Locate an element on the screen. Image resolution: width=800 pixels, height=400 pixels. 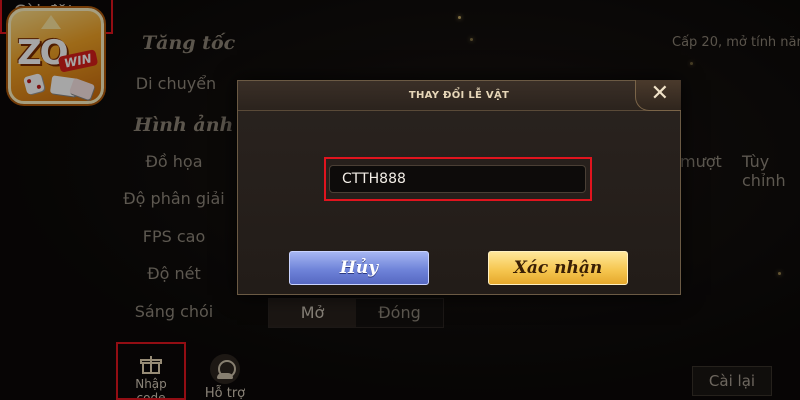
close-button: ✕ is located at coordinates (658, 95).